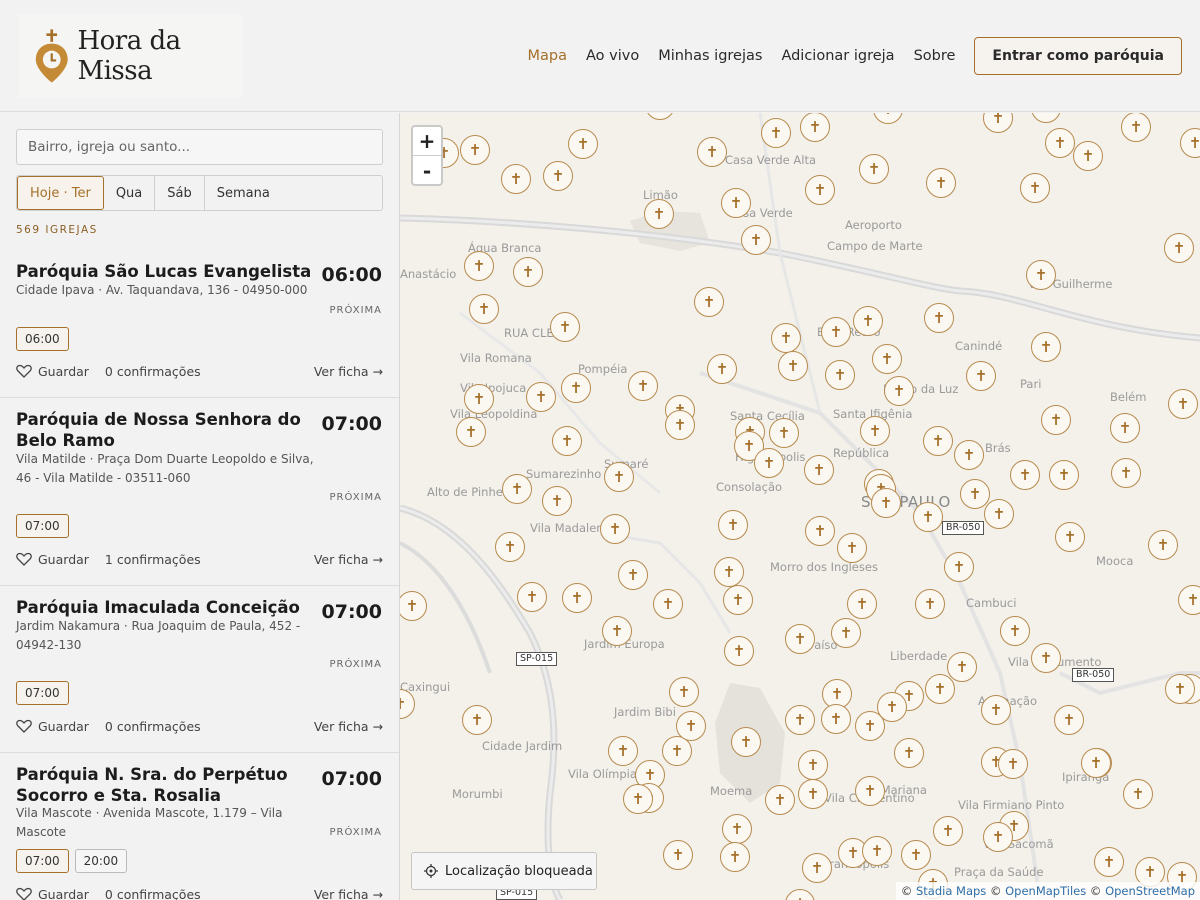  Describe the element at coordinates (427, 170) in the screenshot. I see `zoom-out-button: -` at that location.